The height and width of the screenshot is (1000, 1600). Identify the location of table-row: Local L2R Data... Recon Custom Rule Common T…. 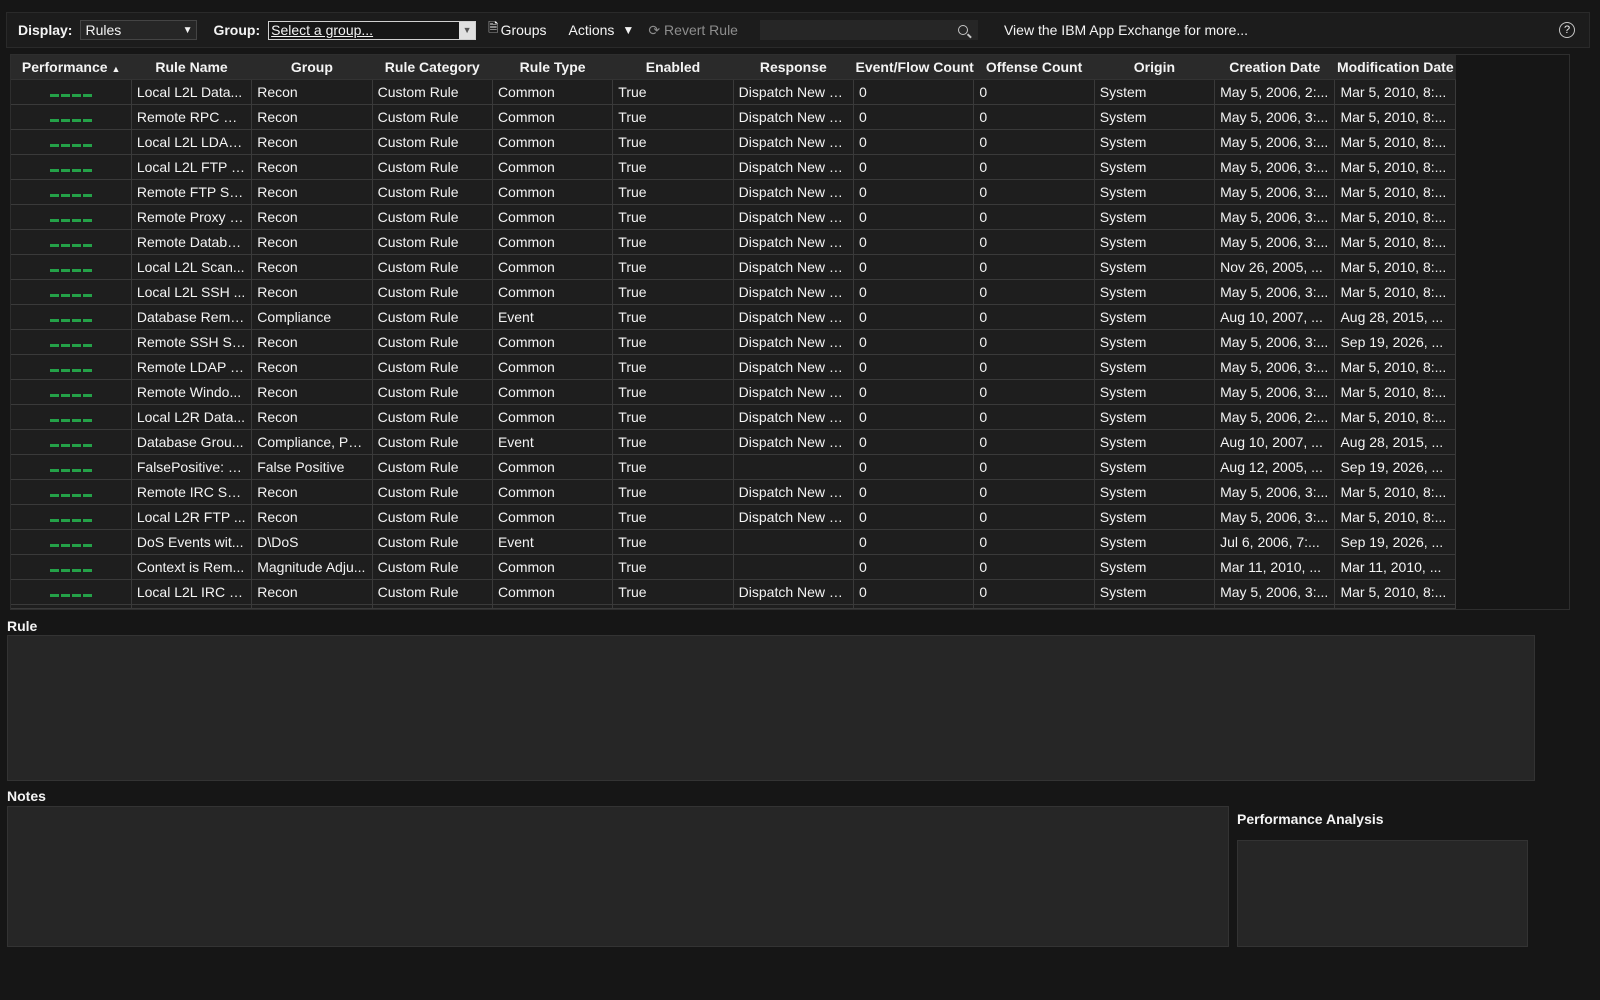
(733, 417).